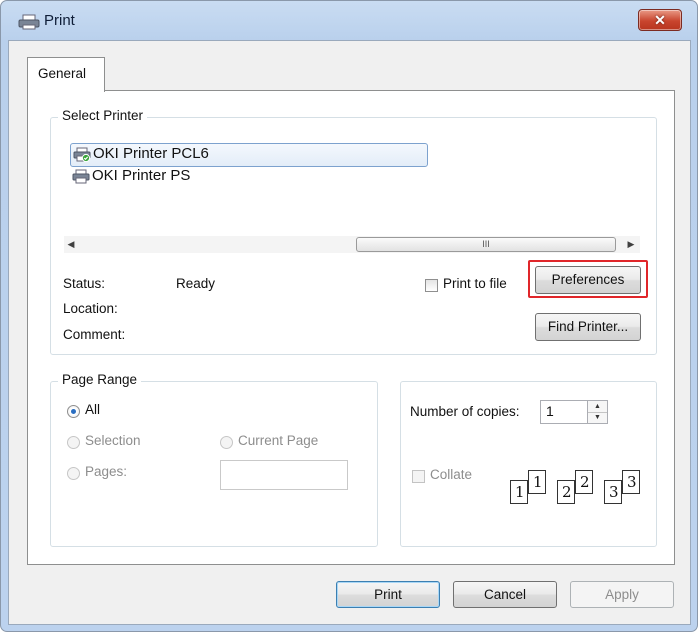  I want to click on page-range-heading: Page Range, so click(100, 379).